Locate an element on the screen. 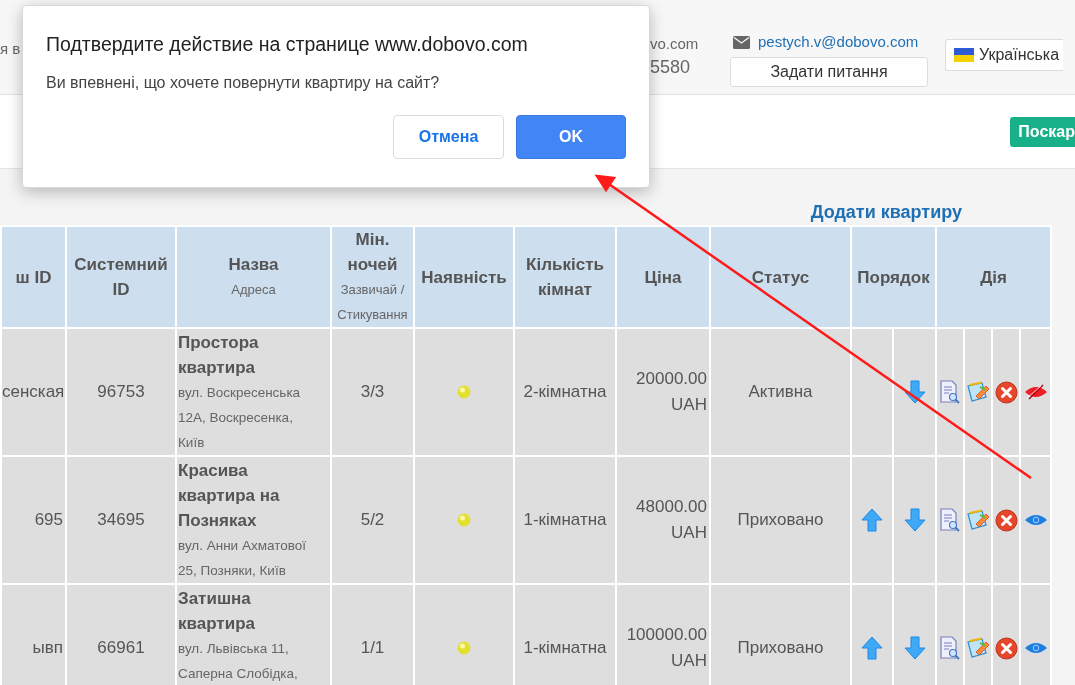 The image size is (1075, 685). cancel-button: Отмена is located at coordinates (448, 137).